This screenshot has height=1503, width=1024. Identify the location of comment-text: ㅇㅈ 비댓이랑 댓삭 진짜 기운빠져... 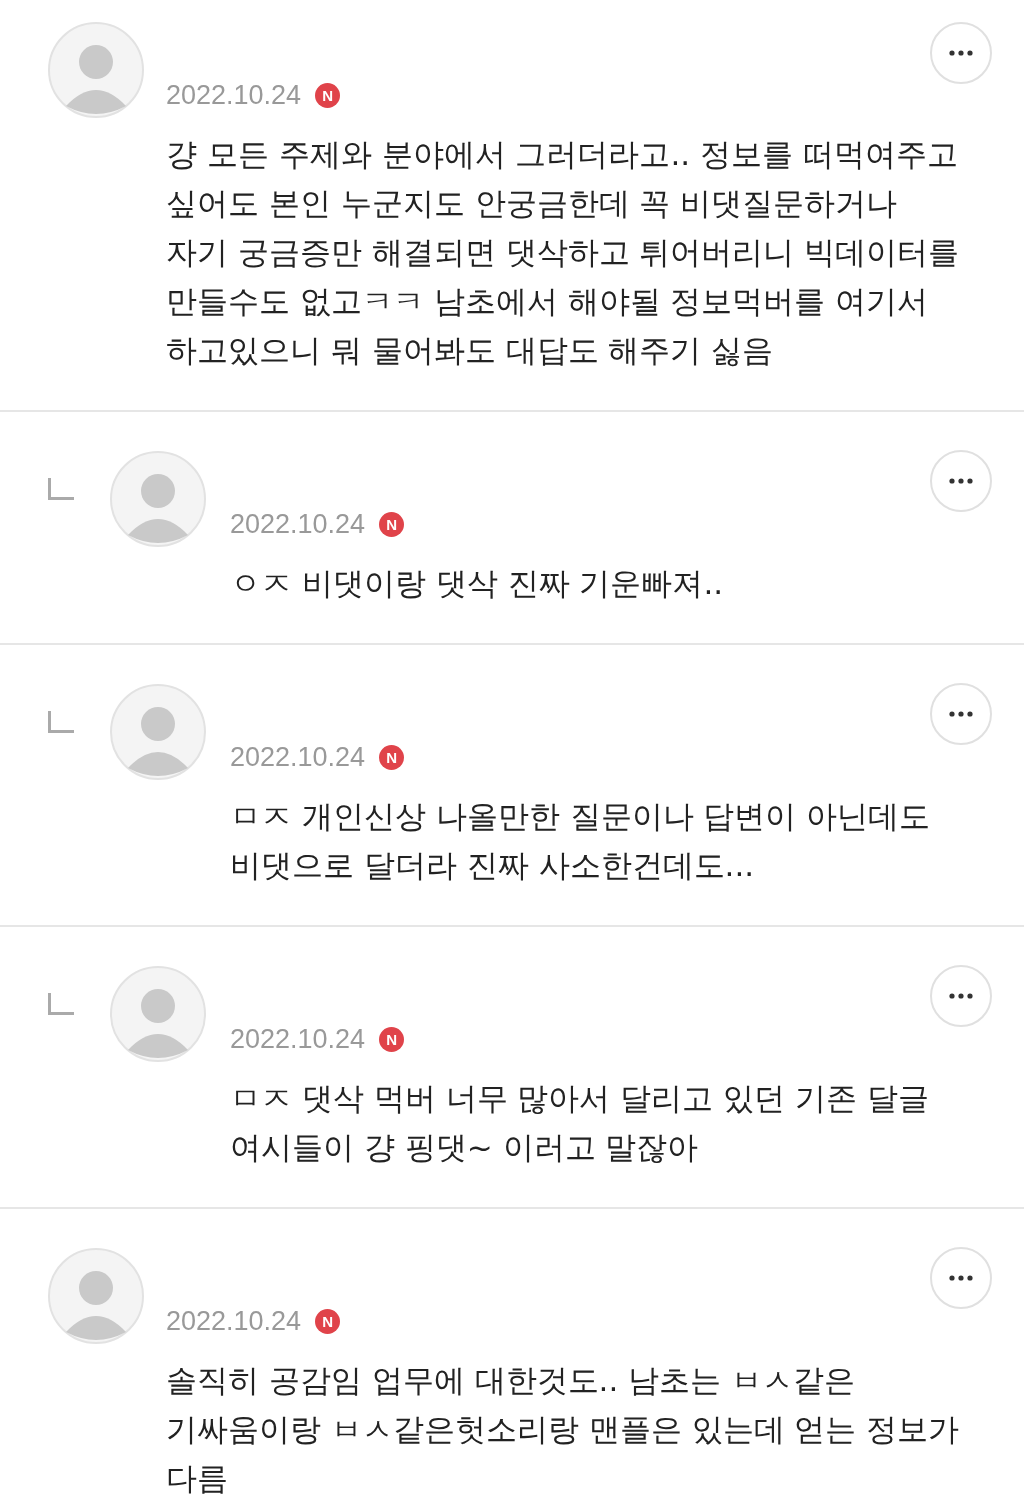
(477, 583).